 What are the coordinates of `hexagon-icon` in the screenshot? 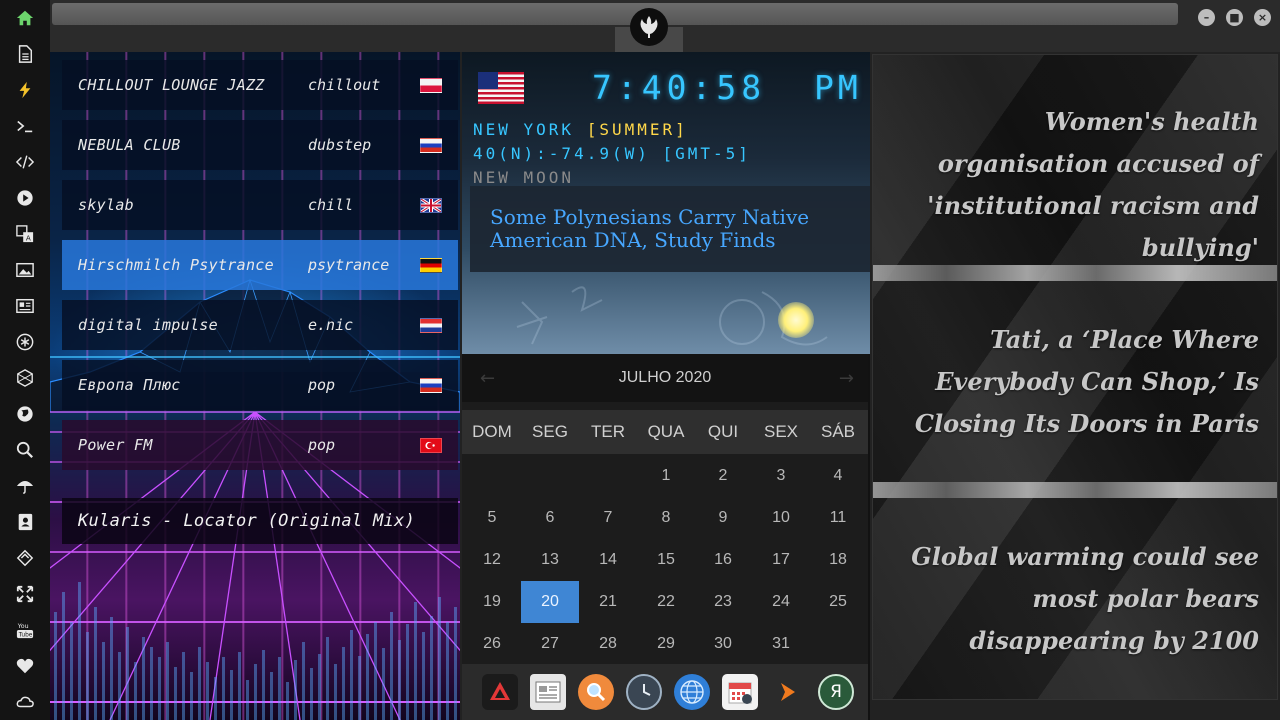 It's located at (25, 378).